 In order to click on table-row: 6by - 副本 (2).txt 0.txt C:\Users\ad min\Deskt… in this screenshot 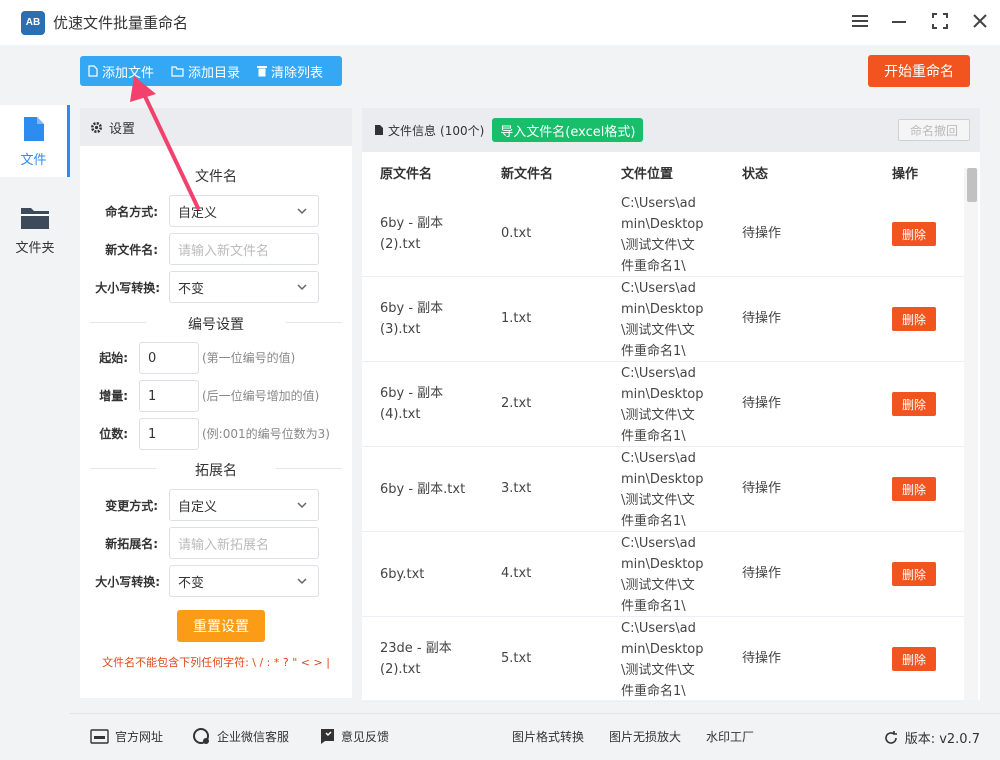, I will do `click(663, 234)`.